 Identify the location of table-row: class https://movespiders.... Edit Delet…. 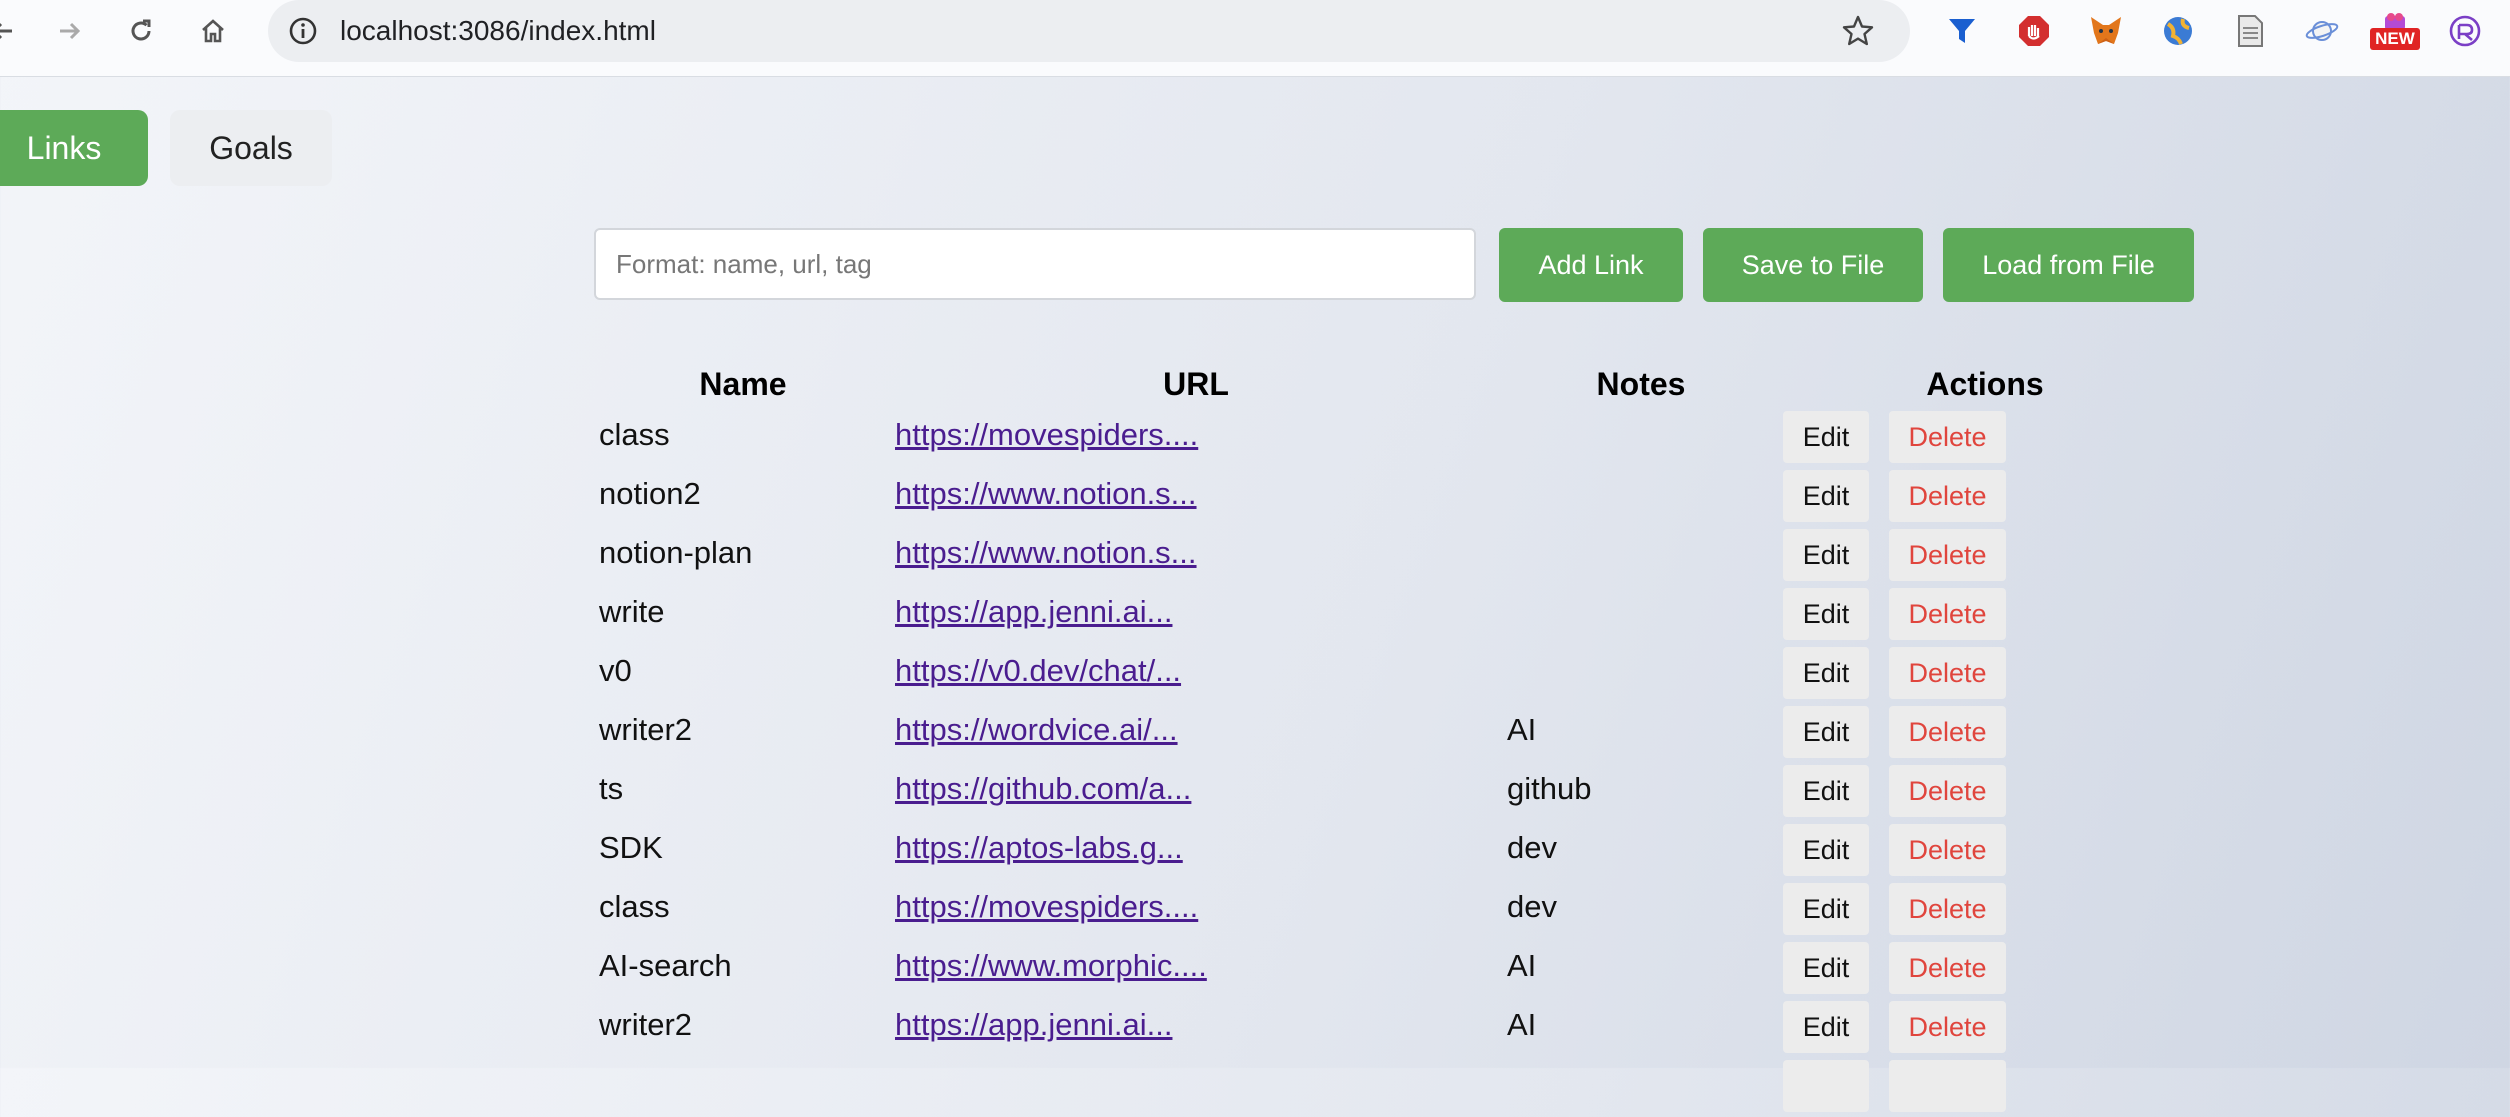
(1255, 438).